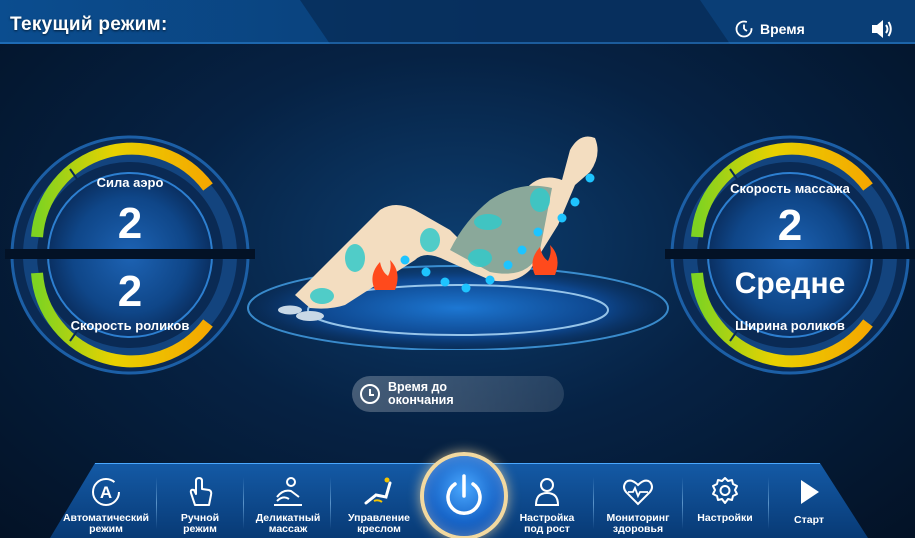  I want to click on left-gauge-graphic, so click(130, 255).